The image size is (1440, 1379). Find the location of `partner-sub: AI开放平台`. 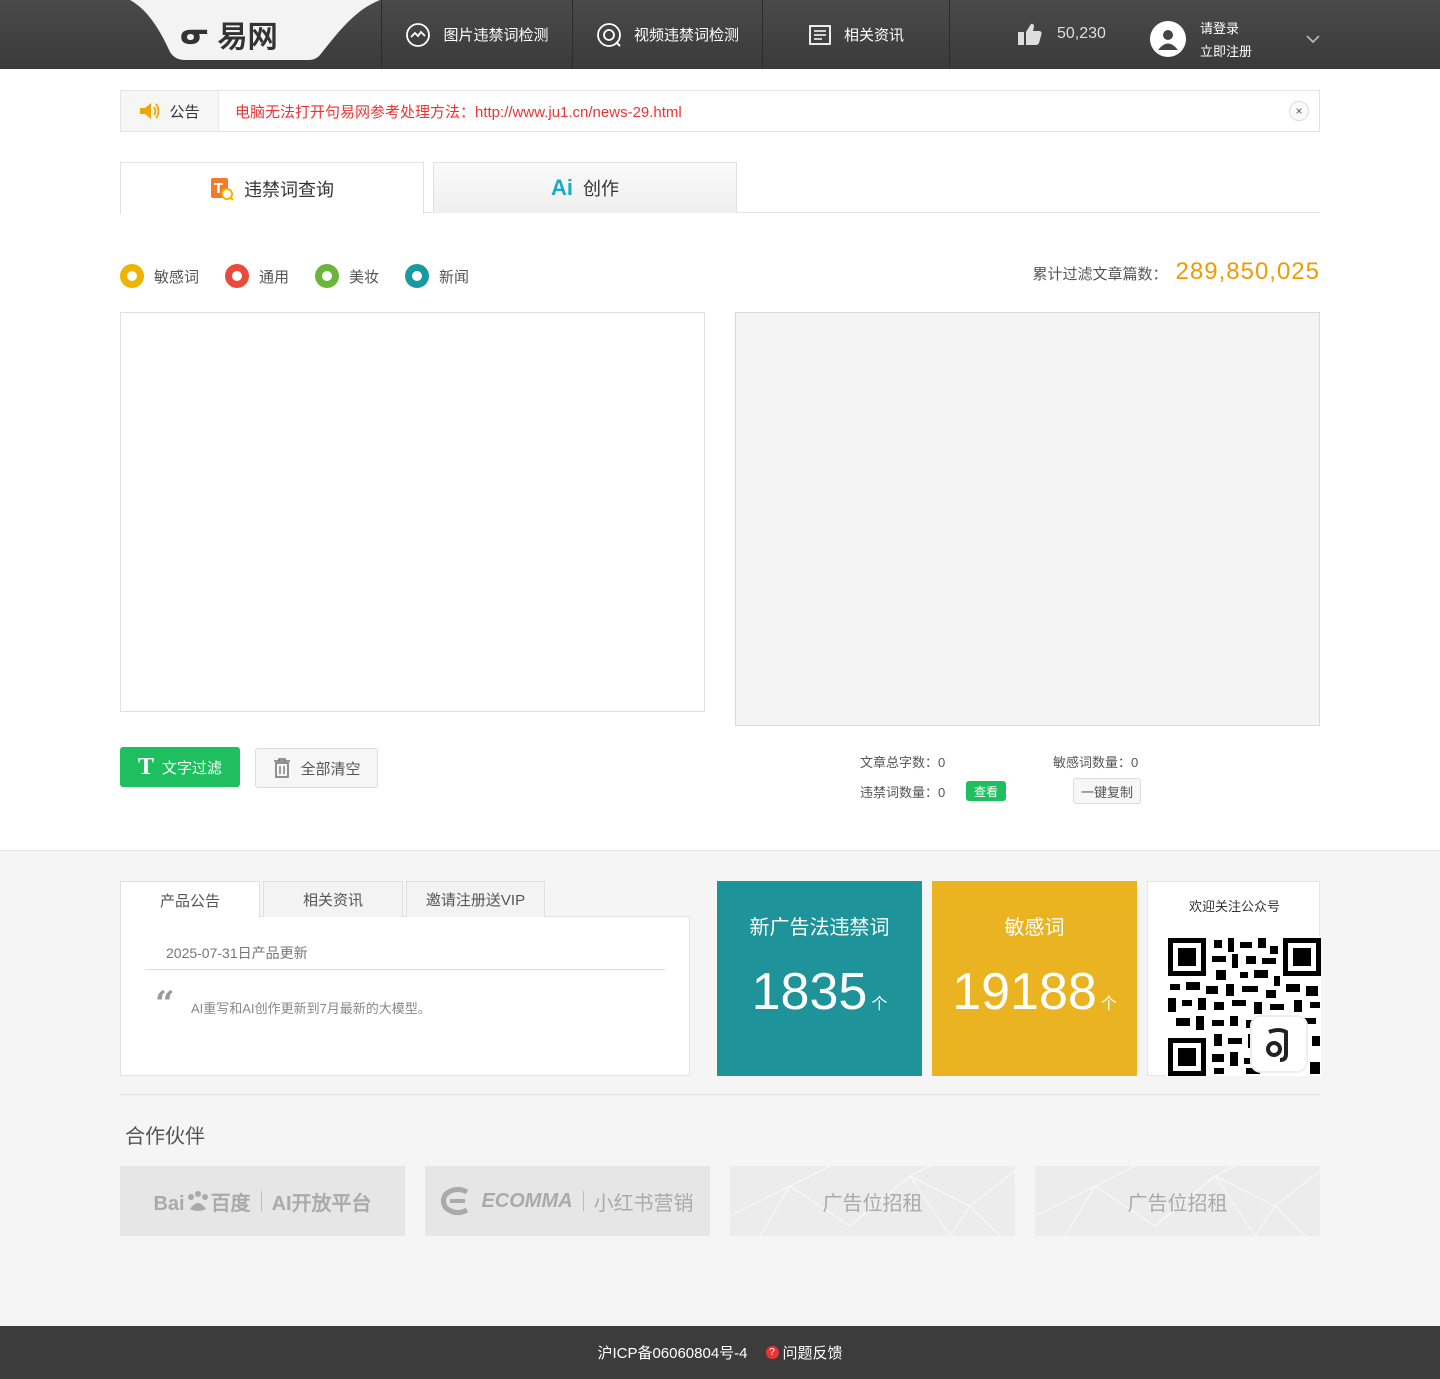

partner-sub: AI开放平台 is located at coordinates (321, 1203).